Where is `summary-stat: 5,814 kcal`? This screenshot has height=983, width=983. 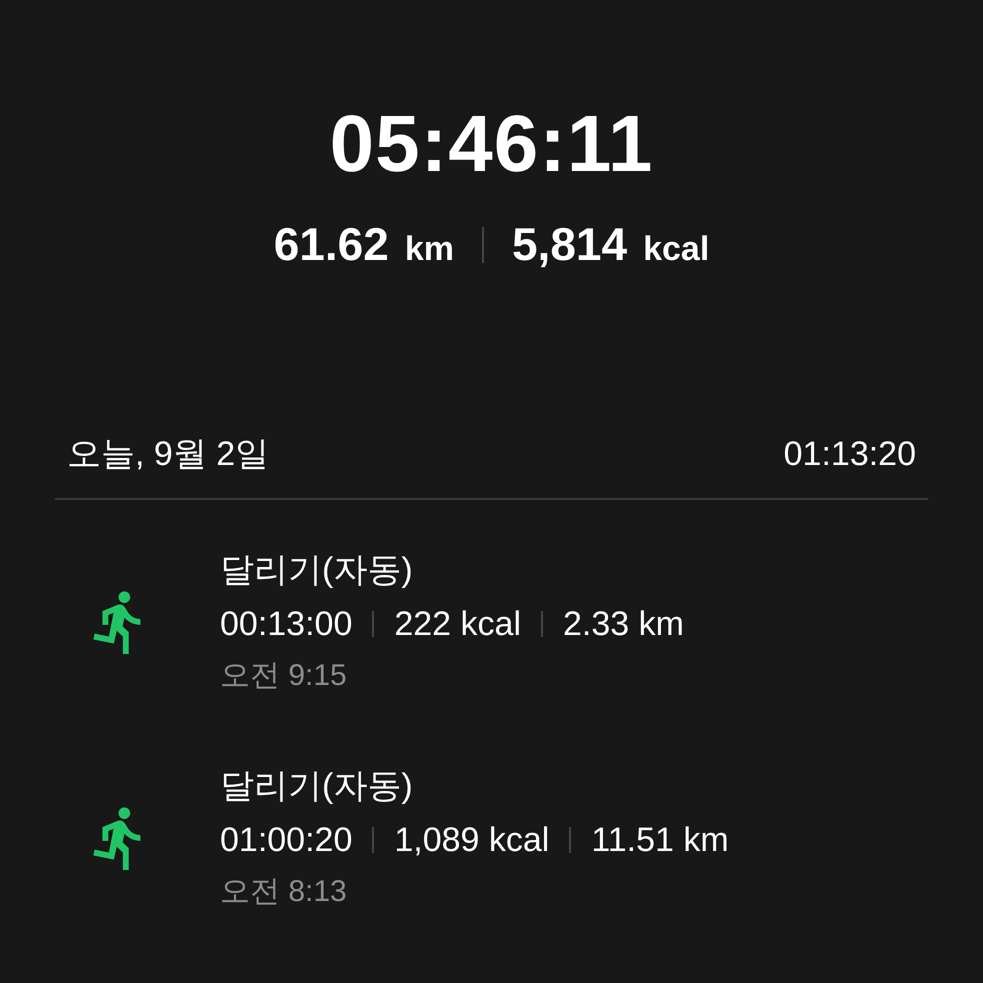
summary-stat: 5,814 kcal is located at coordinates (611, 244).